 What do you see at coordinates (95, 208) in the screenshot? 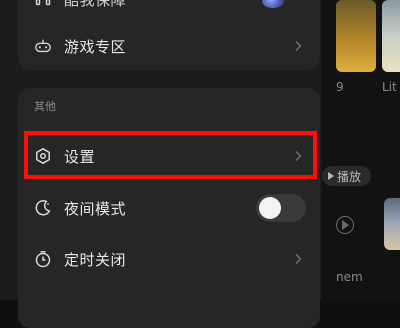
I see `menu-item-label: 夜间模式` at bounding box center [95, 208].